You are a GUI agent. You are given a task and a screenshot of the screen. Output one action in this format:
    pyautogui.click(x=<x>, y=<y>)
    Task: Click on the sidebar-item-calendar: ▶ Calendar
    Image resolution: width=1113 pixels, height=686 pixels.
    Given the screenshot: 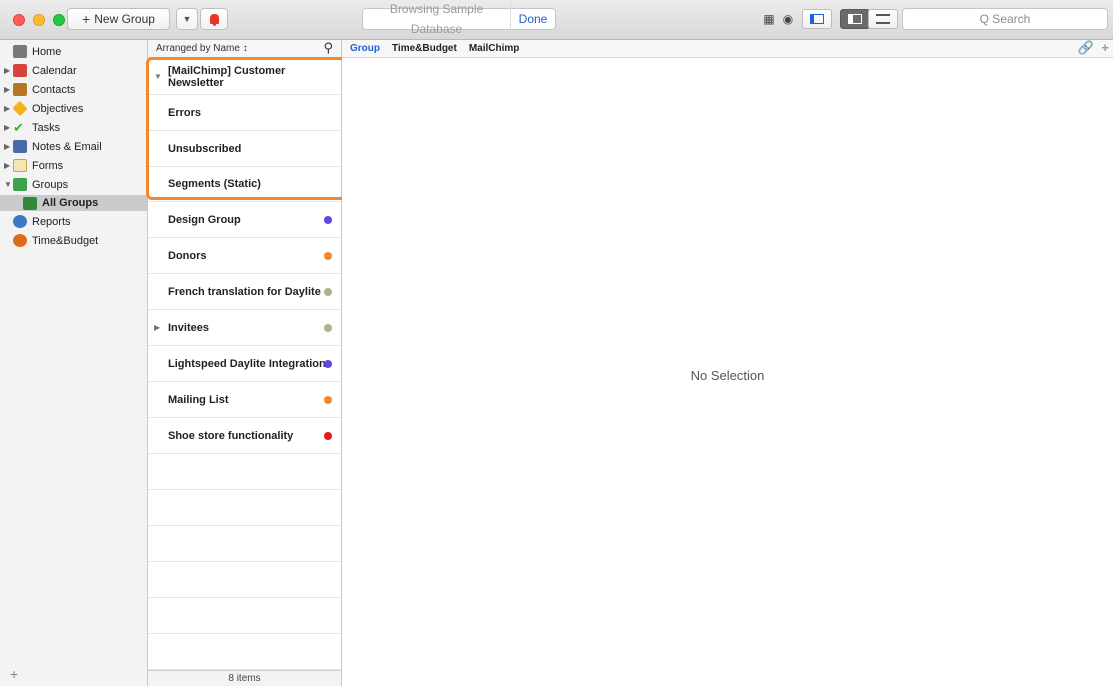 What is the action you would take?
    pyautogui.click(x=73, y=70)
    